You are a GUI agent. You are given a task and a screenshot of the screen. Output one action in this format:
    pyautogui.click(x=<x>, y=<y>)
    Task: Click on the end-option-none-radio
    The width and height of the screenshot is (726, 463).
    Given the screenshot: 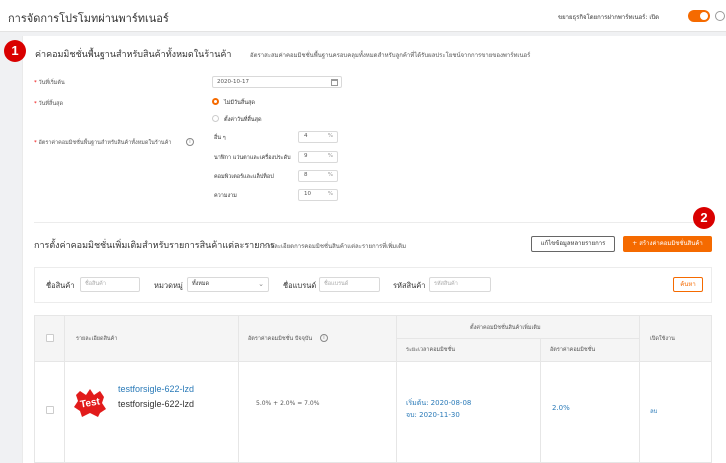 What is the action you would take?
    pyautogui.click(x=215, y=101)
    